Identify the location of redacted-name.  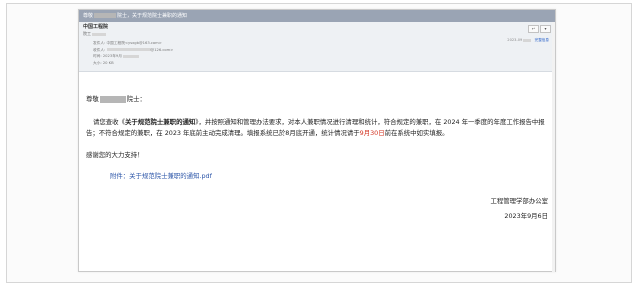
(105, 15).